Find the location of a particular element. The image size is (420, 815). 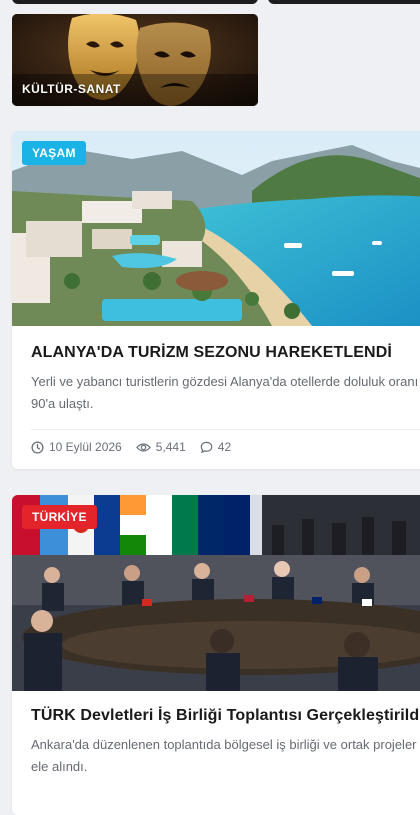

comment-icon is located at coordinates (206, 447).